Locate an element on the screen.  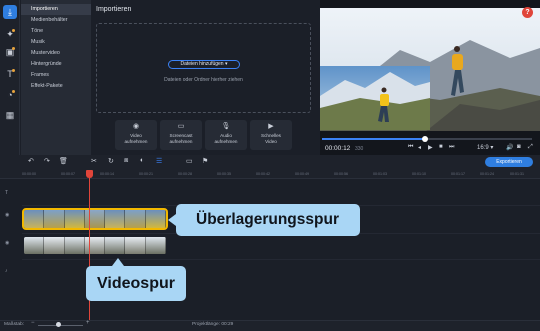
redo-icon: ↷ is located at coordinates (47, 161).